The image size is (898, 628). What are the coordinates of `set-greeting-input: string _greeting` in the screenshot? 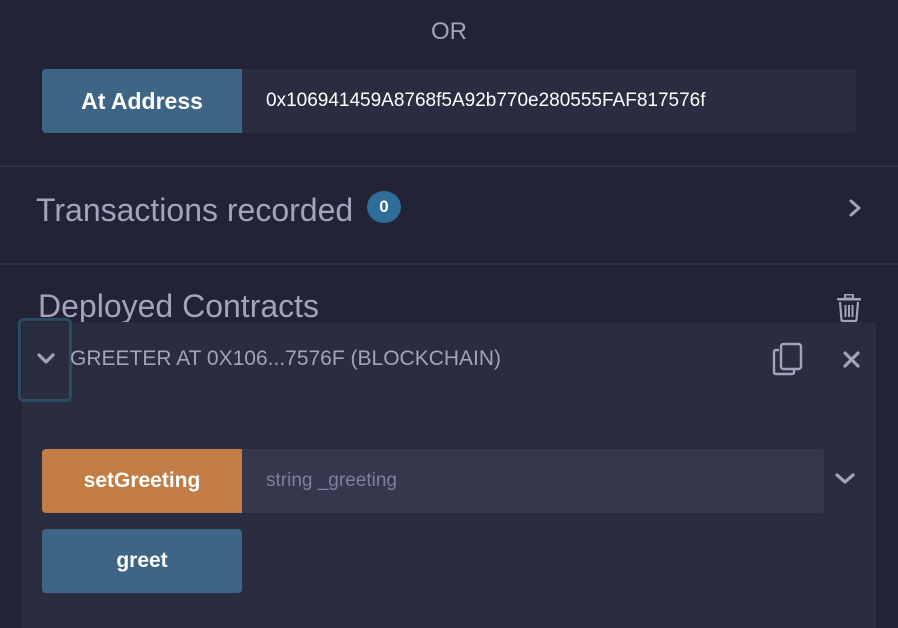 It's located at (533, 481).